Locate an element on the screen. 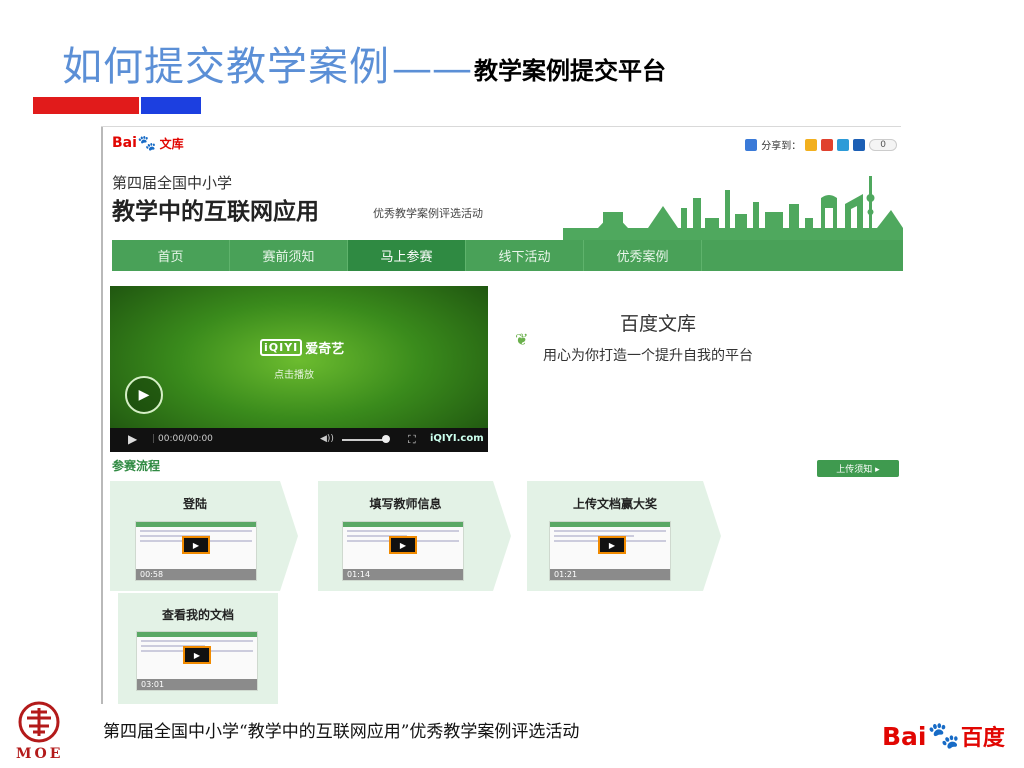 Image resolution: width=1024 pixels, height=768 pixels. logo-text-wenku: 文库 is located at coordinates (171, 143).